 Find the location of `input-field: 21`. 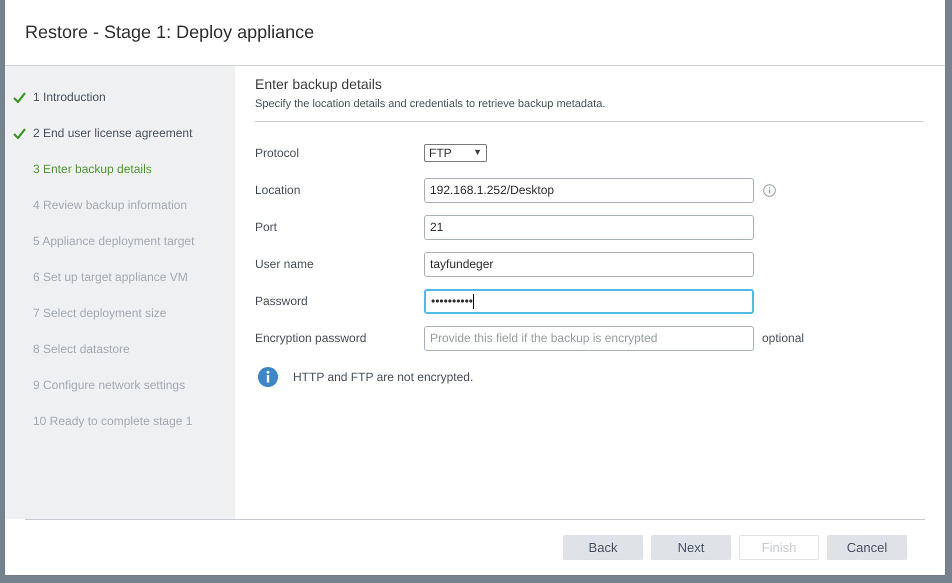

input-field: 21 is located at coordinates (589, 227).